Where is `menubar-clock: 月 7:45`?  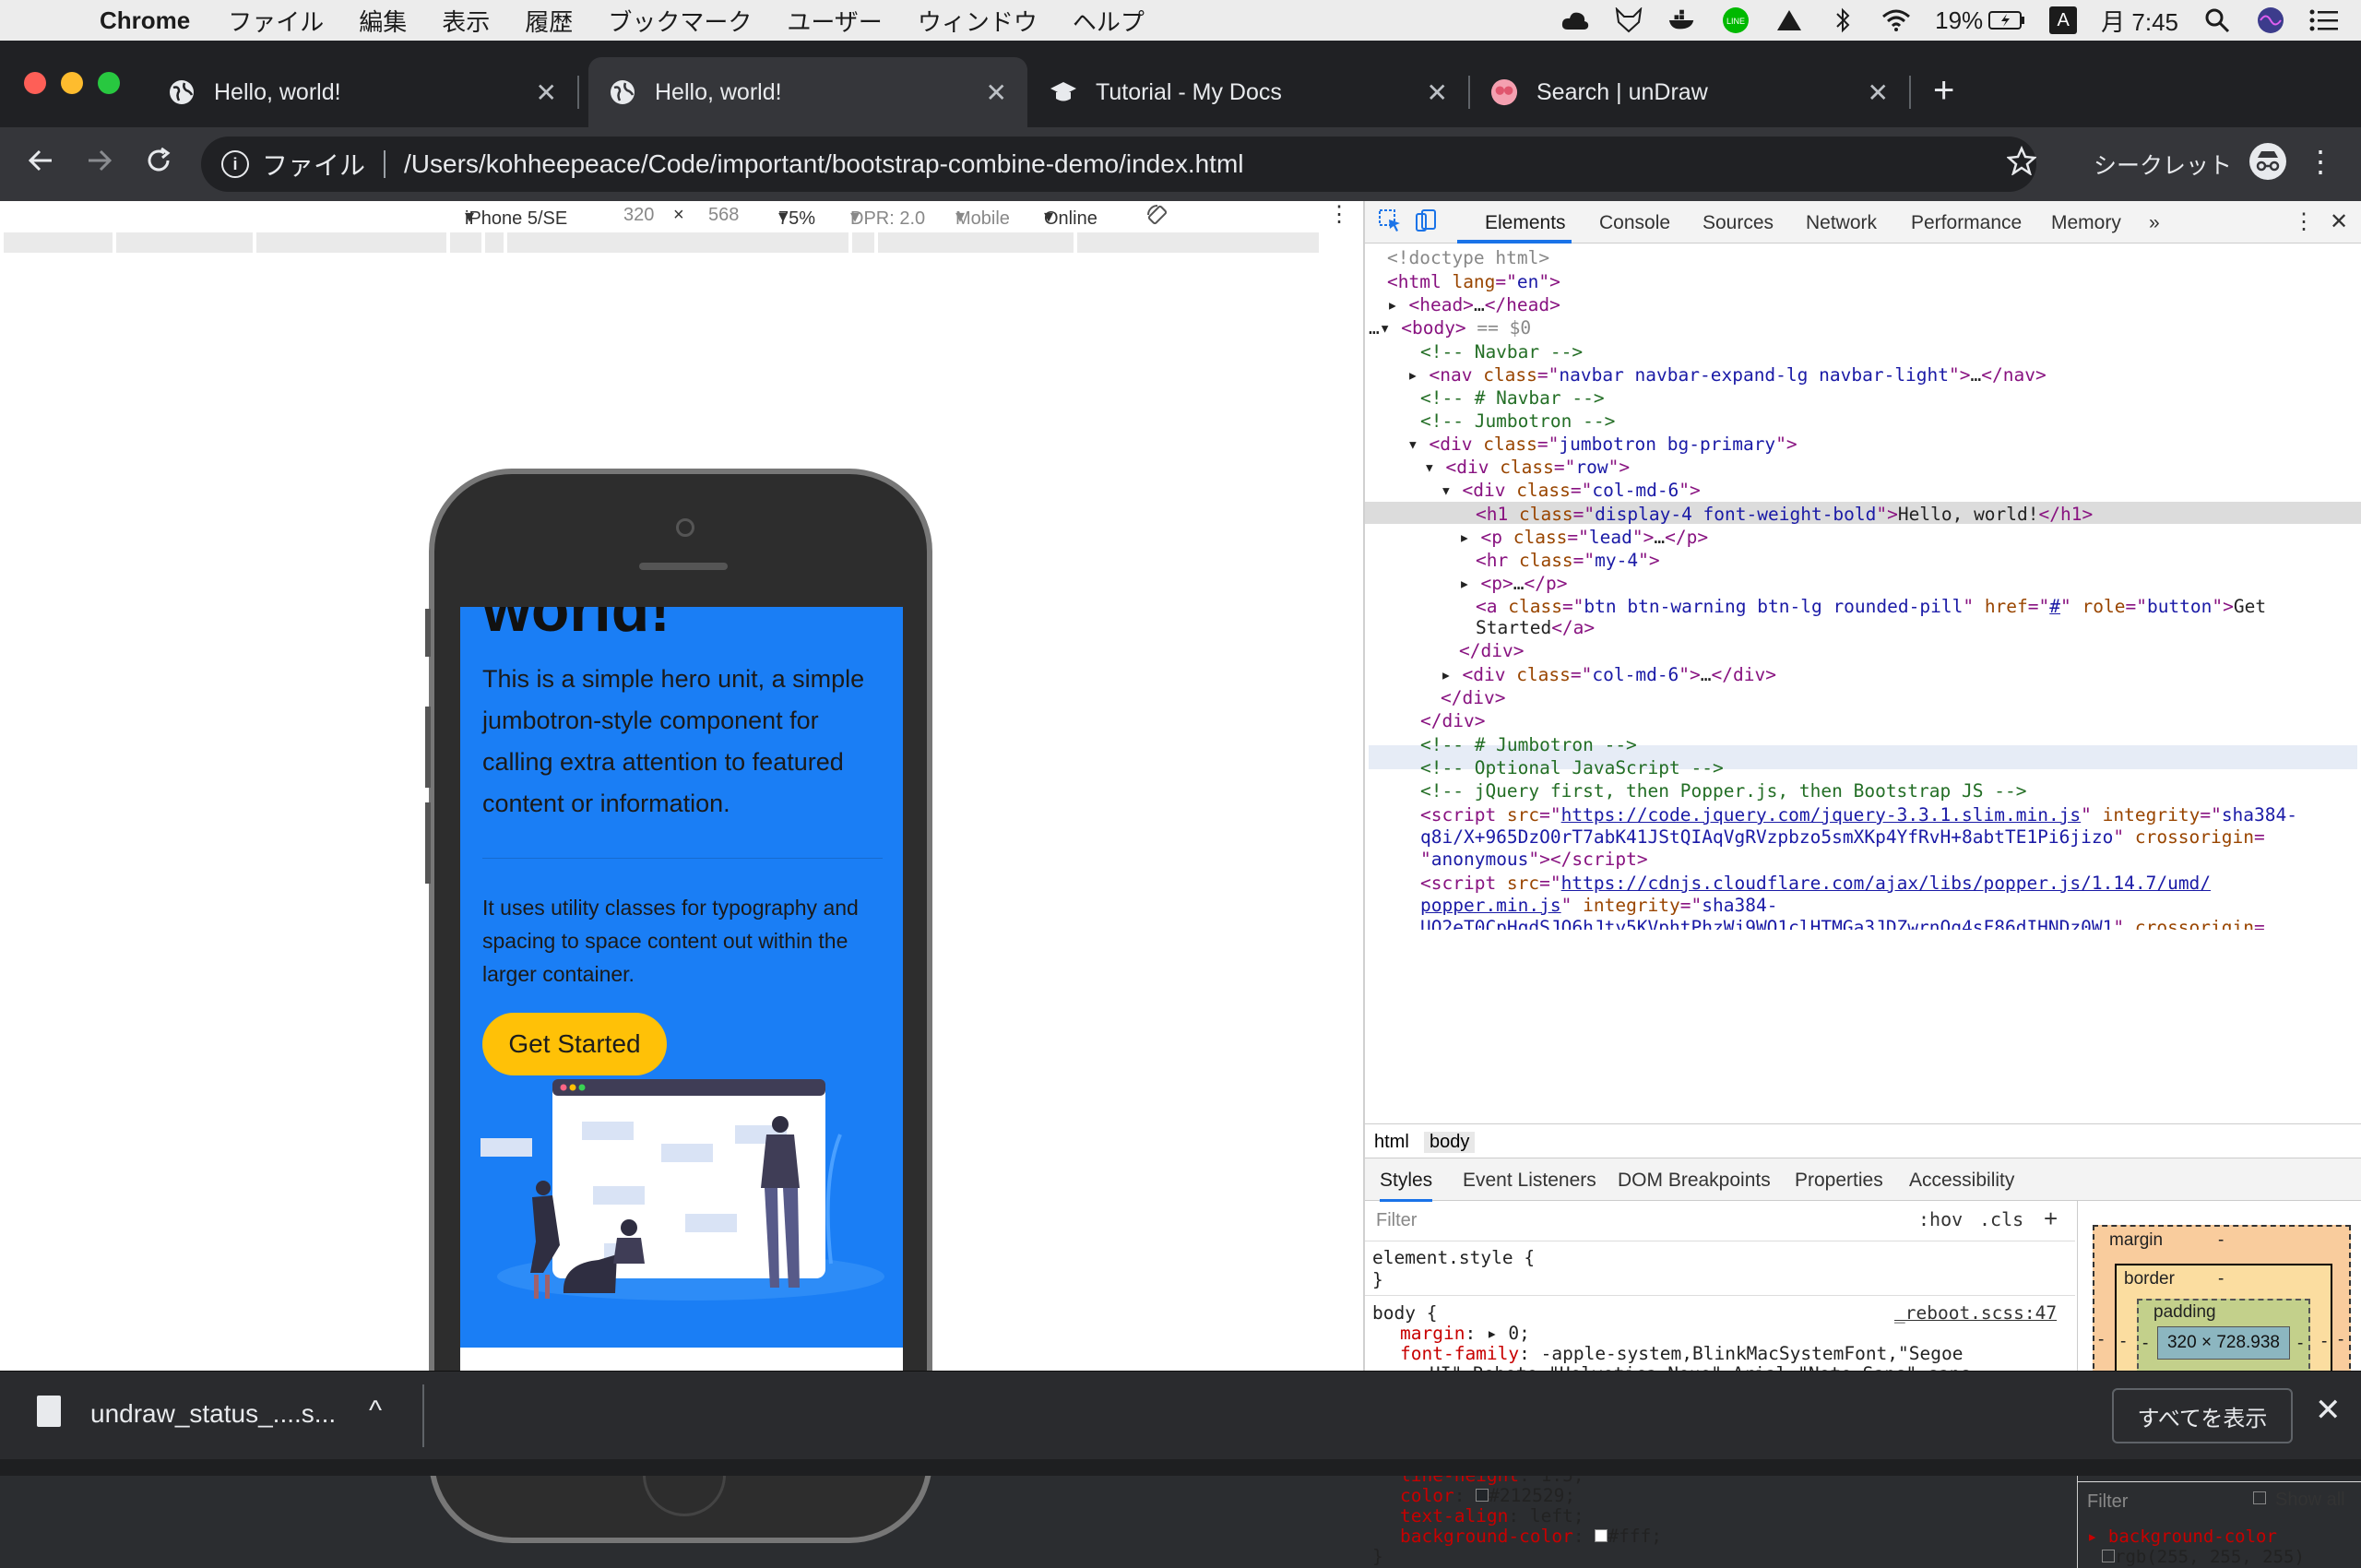 menubar-clock: 月 7:45 is located at coordinates (2139, 21).